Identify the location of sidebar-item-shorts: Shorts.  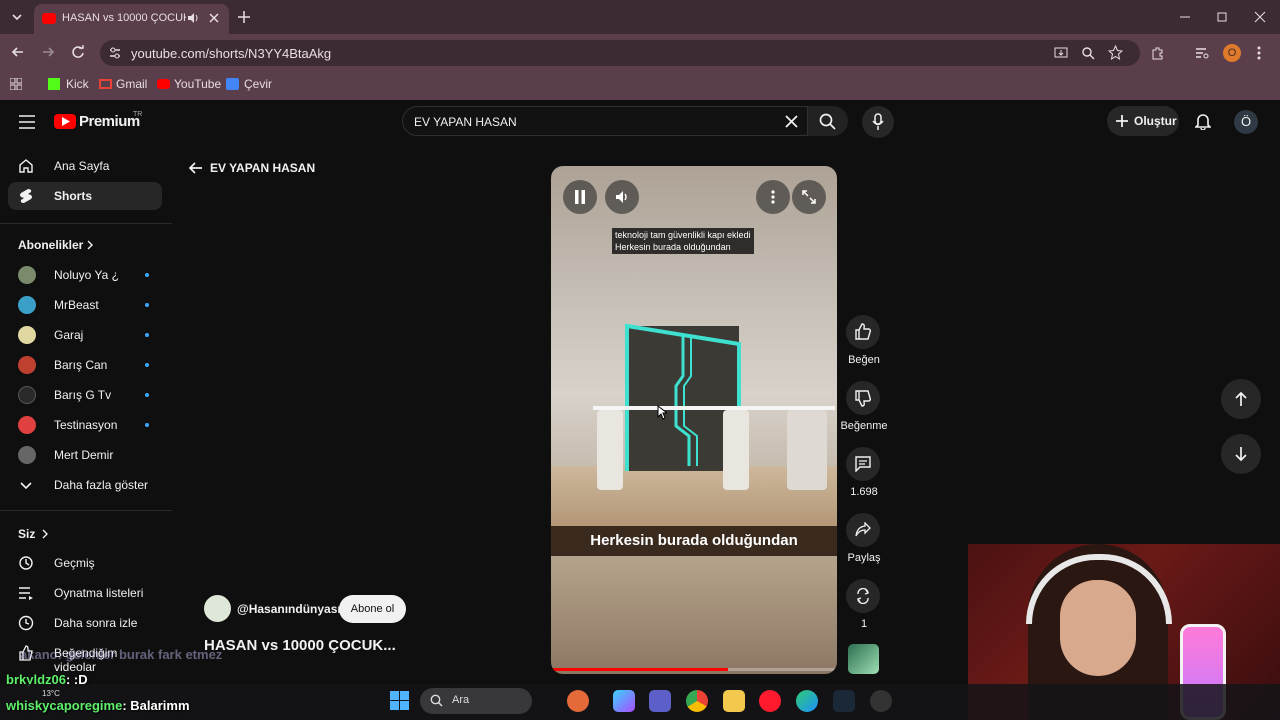
(85, 196).